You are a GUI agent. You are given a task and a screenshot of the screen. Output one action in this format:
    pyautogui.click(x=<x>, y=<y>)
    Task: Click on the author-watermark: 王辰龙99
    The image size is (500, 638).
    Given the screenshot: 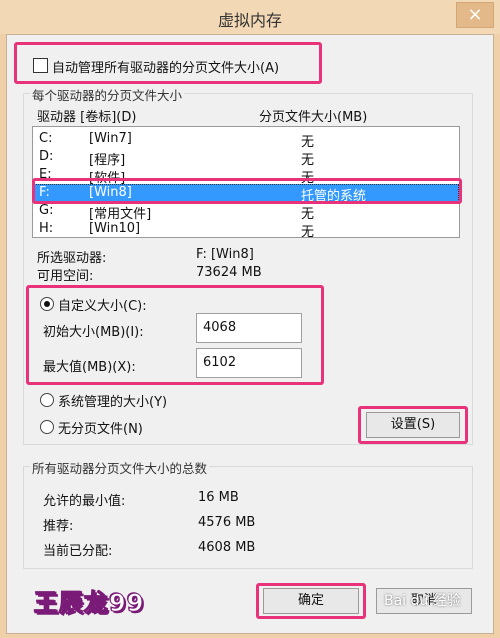 What is the action you would take?
    pyautogui.click(x=89, y=603)
    